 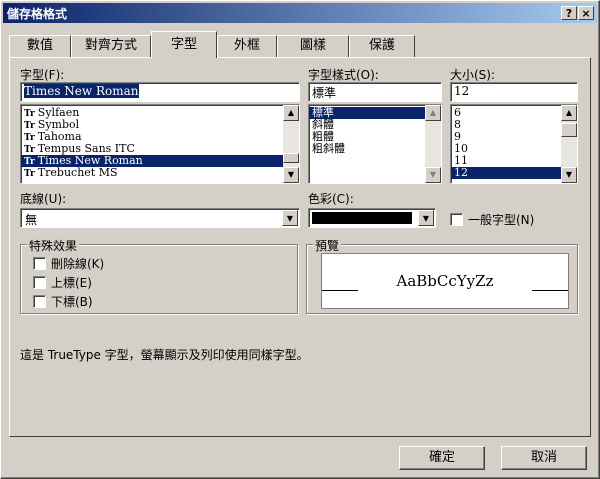 What do you see at coordinates (473, 75) in the screenshot?
I see `size-label: 大小(S):` at bounding box center [473, 75].